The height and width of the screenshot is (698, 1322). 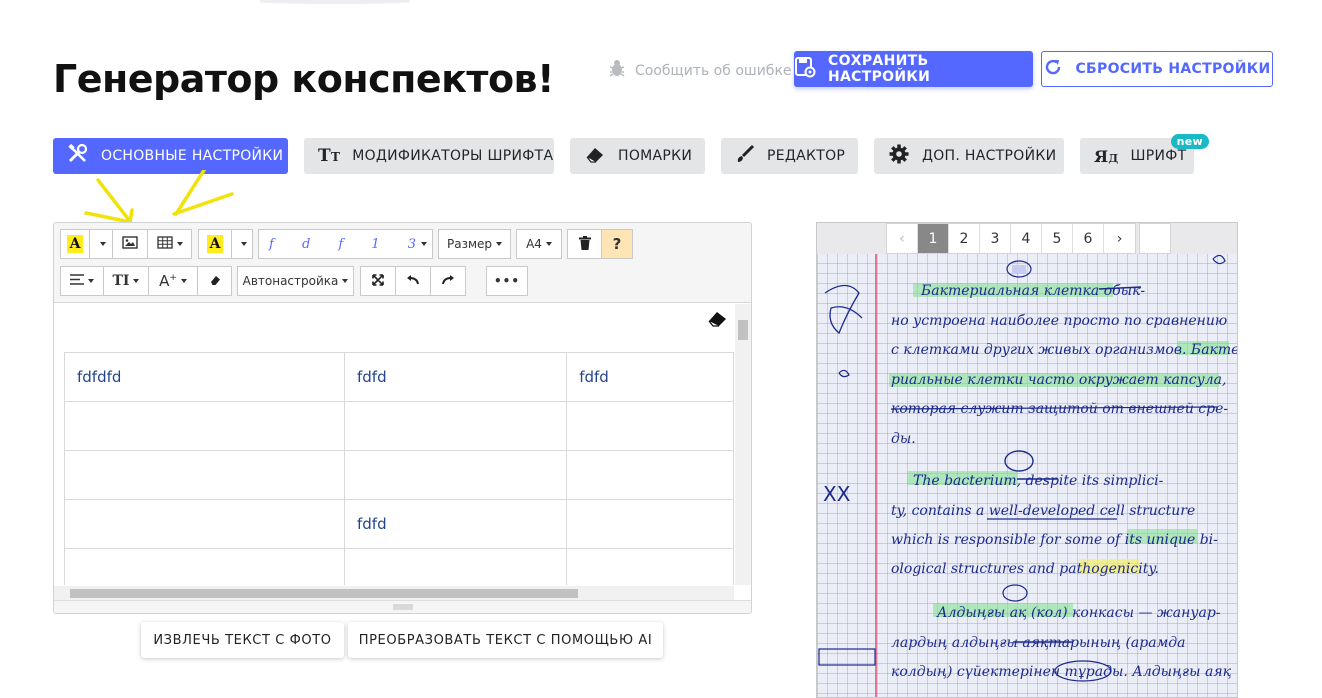 What do you see at coordinates (713, 71) in the screenshot?
I see `report-bug-label: Сообщить об ошибке` at bounding box center [713, 71].